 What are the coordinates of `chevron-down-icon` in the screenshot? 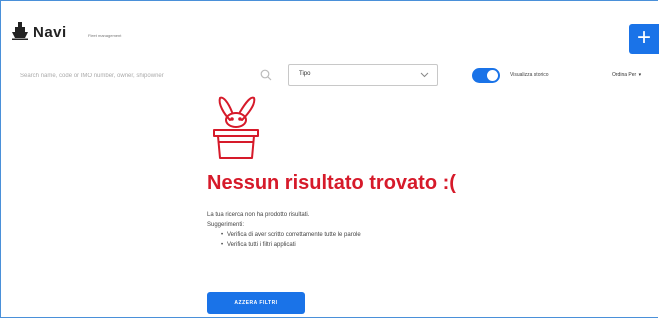 It's located at (424, 75).